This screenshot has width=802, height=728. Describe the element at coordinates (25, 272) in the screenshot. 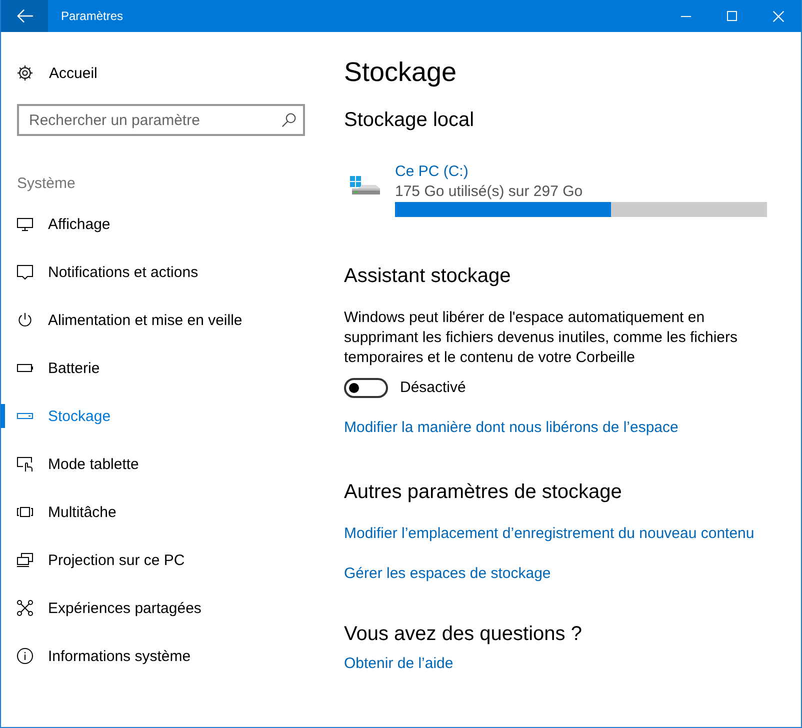

I see `speech-bubble-icon` at that location.